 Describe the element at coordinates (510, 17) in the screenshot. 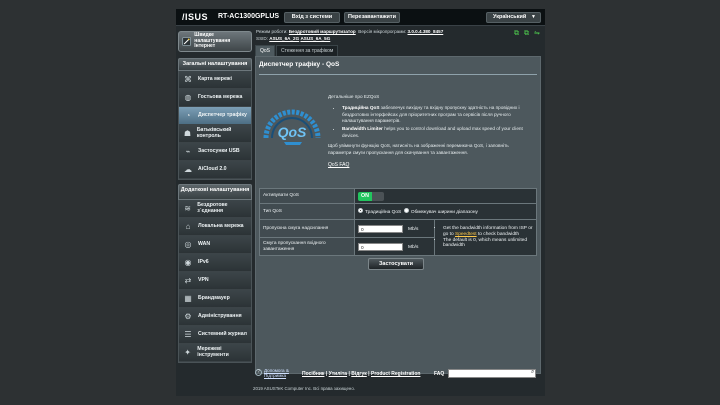

I see `language-value: Український` at that location.